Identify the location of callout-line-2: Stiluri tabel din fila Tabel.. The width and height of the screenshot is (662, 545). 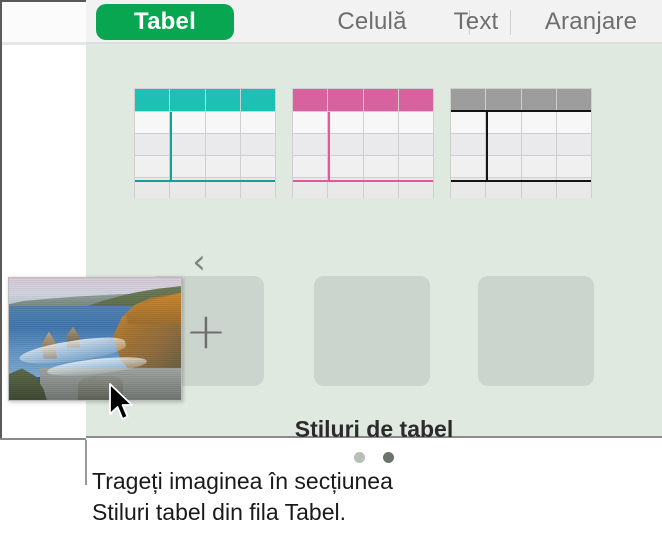
(219, 512).